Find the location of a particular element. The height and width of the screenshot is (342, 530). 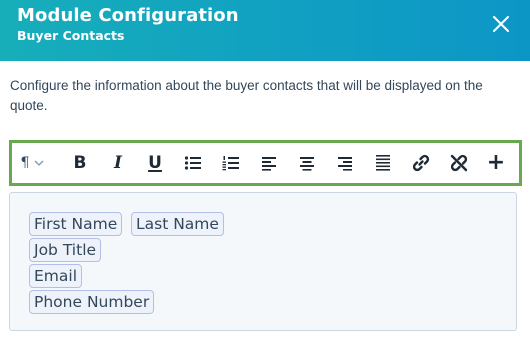

justify-button is located at coordinates (383, 163).